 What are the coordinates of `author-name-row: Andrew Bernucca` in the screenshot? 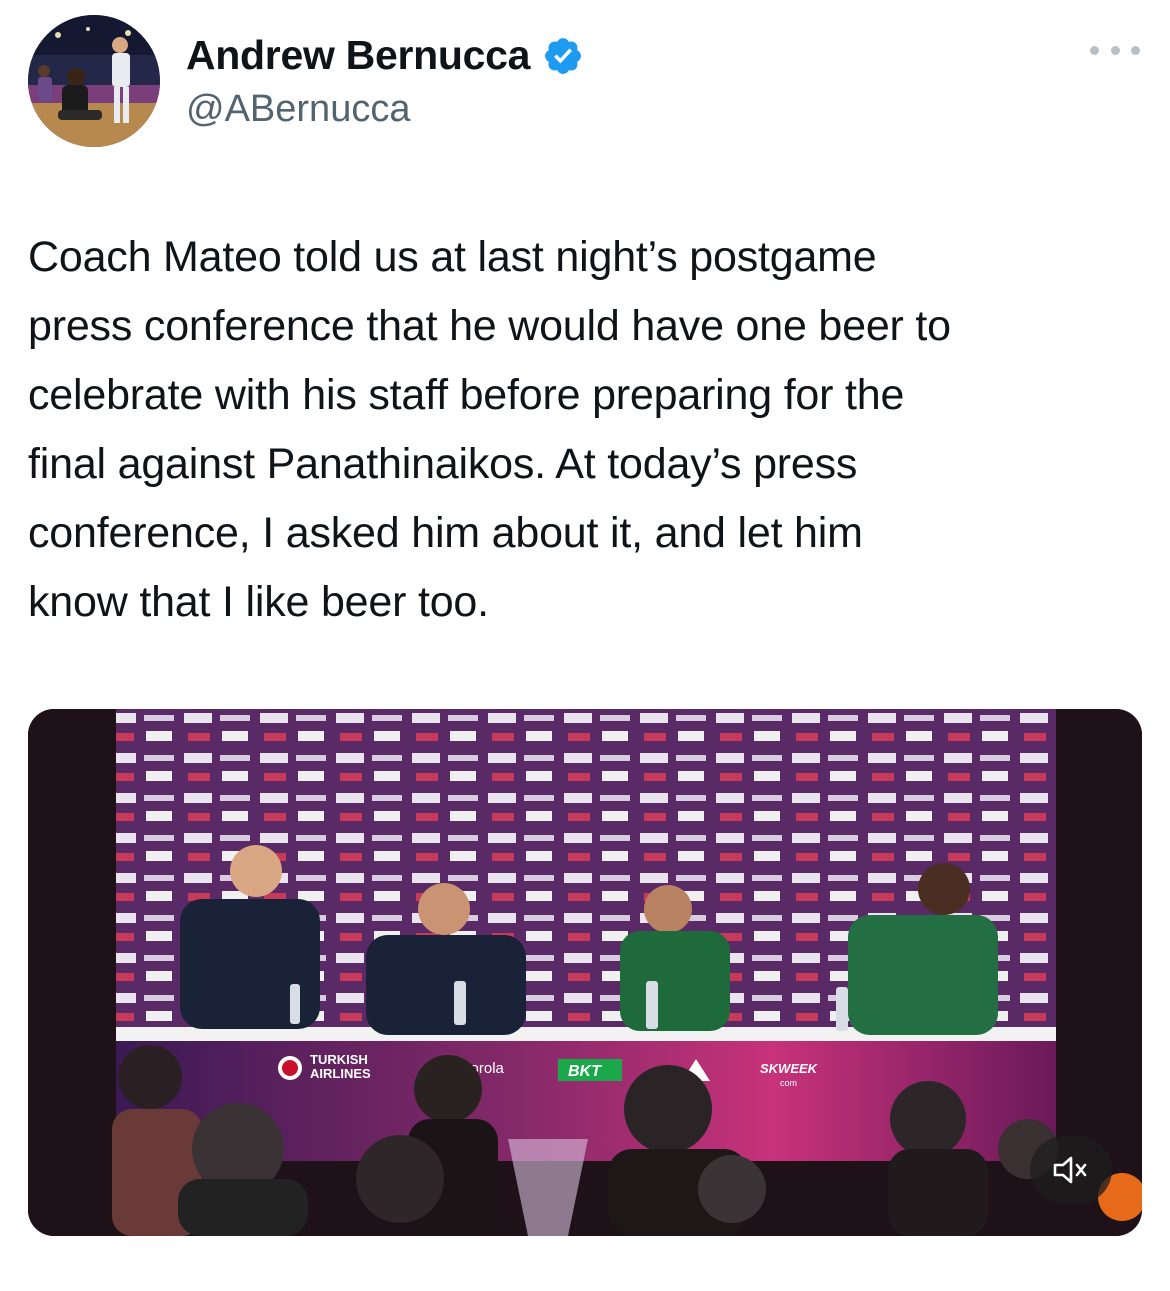 It's located at (385, 55).